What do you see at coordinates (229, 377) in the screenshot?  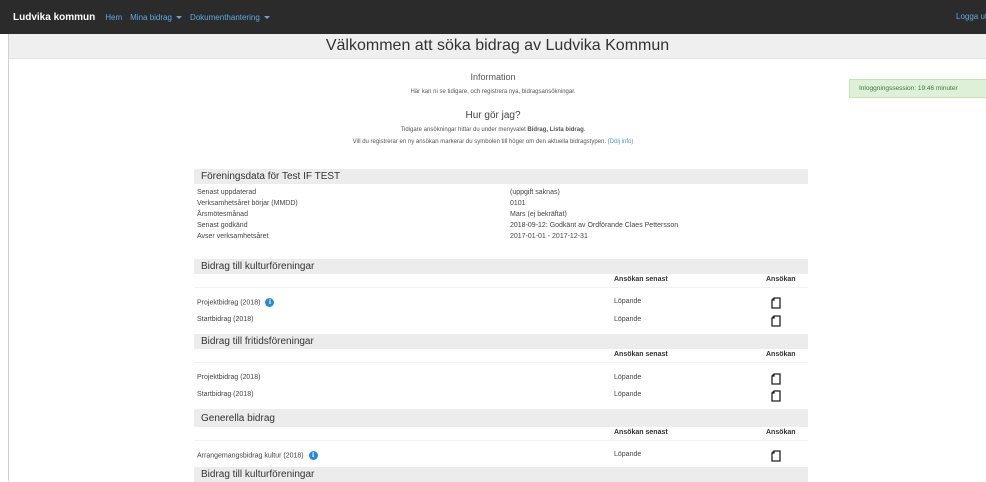 I see `bidrag-name: Projektbidrag (2018)` at bounding box center [229, 377].